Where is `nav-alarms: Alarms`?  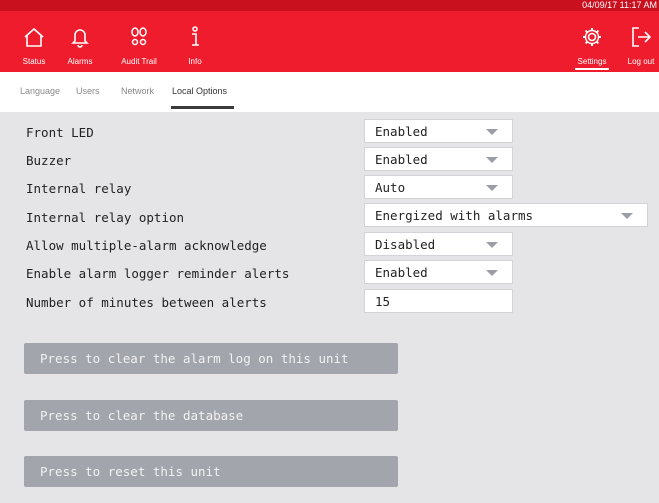 nav-alarms: Alarms is located at coordinates (80, 41).